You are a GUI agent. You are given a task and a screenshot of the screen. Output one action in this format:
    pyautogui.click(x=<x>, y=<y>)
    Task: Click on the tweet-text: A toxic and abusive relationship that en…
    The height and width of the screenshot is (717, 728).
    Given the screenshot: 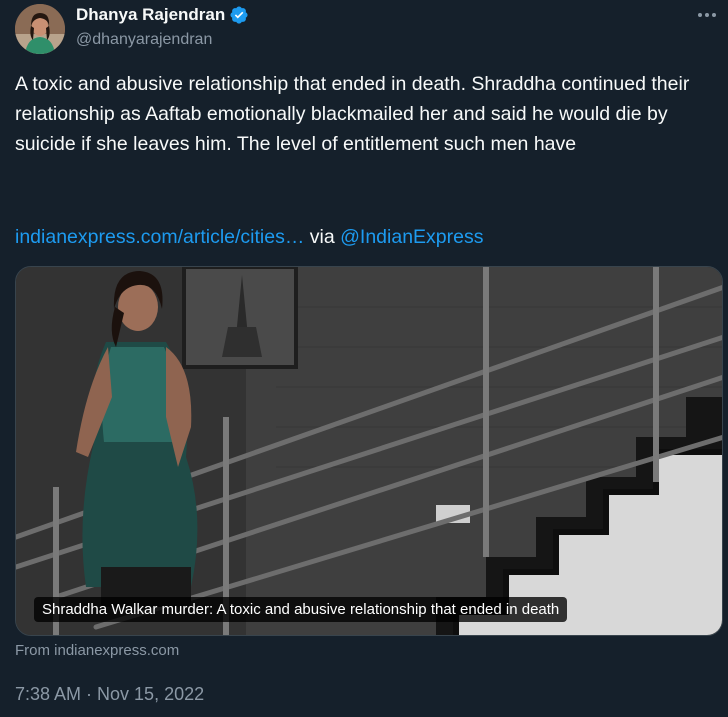 What is the action you would take?
    pyautogui.click(x=352, y=114)
    